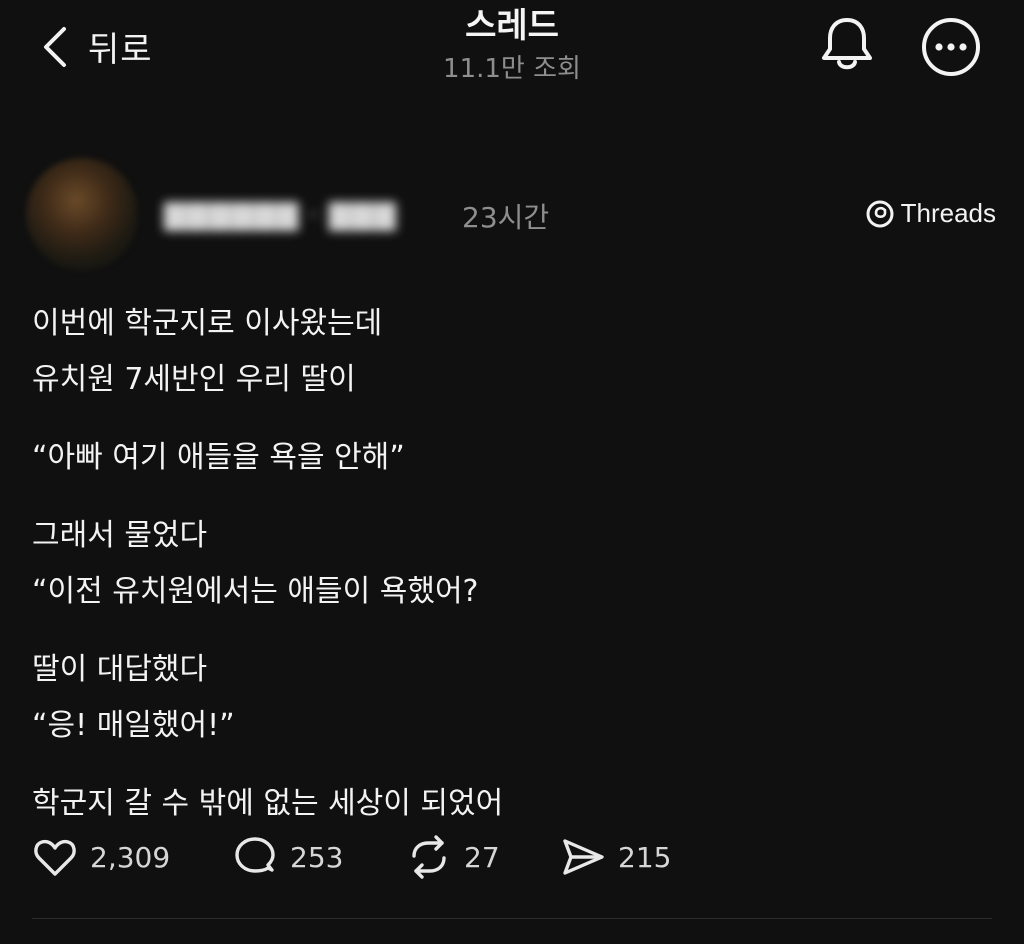  What do you see at coordinates (512, 698) in the screenshot?
I see `post-paragraph: 딸이 대답했다 “응! 매일했어!”` at bounding box center [512, 698].